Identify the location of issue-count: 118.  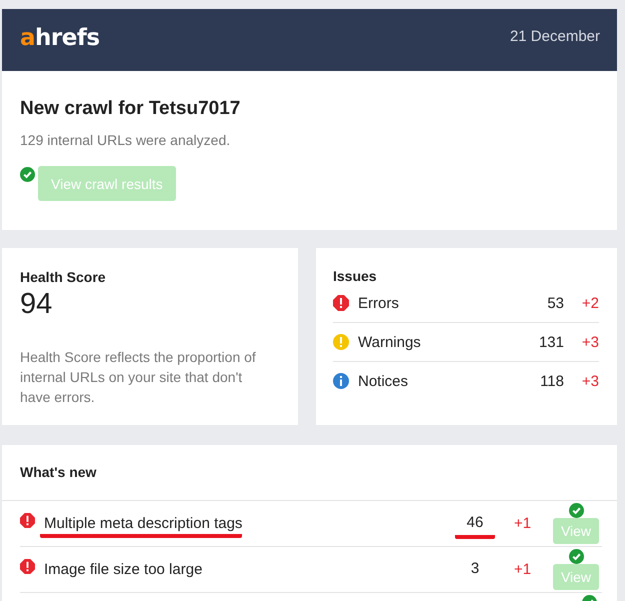
(551, 381).